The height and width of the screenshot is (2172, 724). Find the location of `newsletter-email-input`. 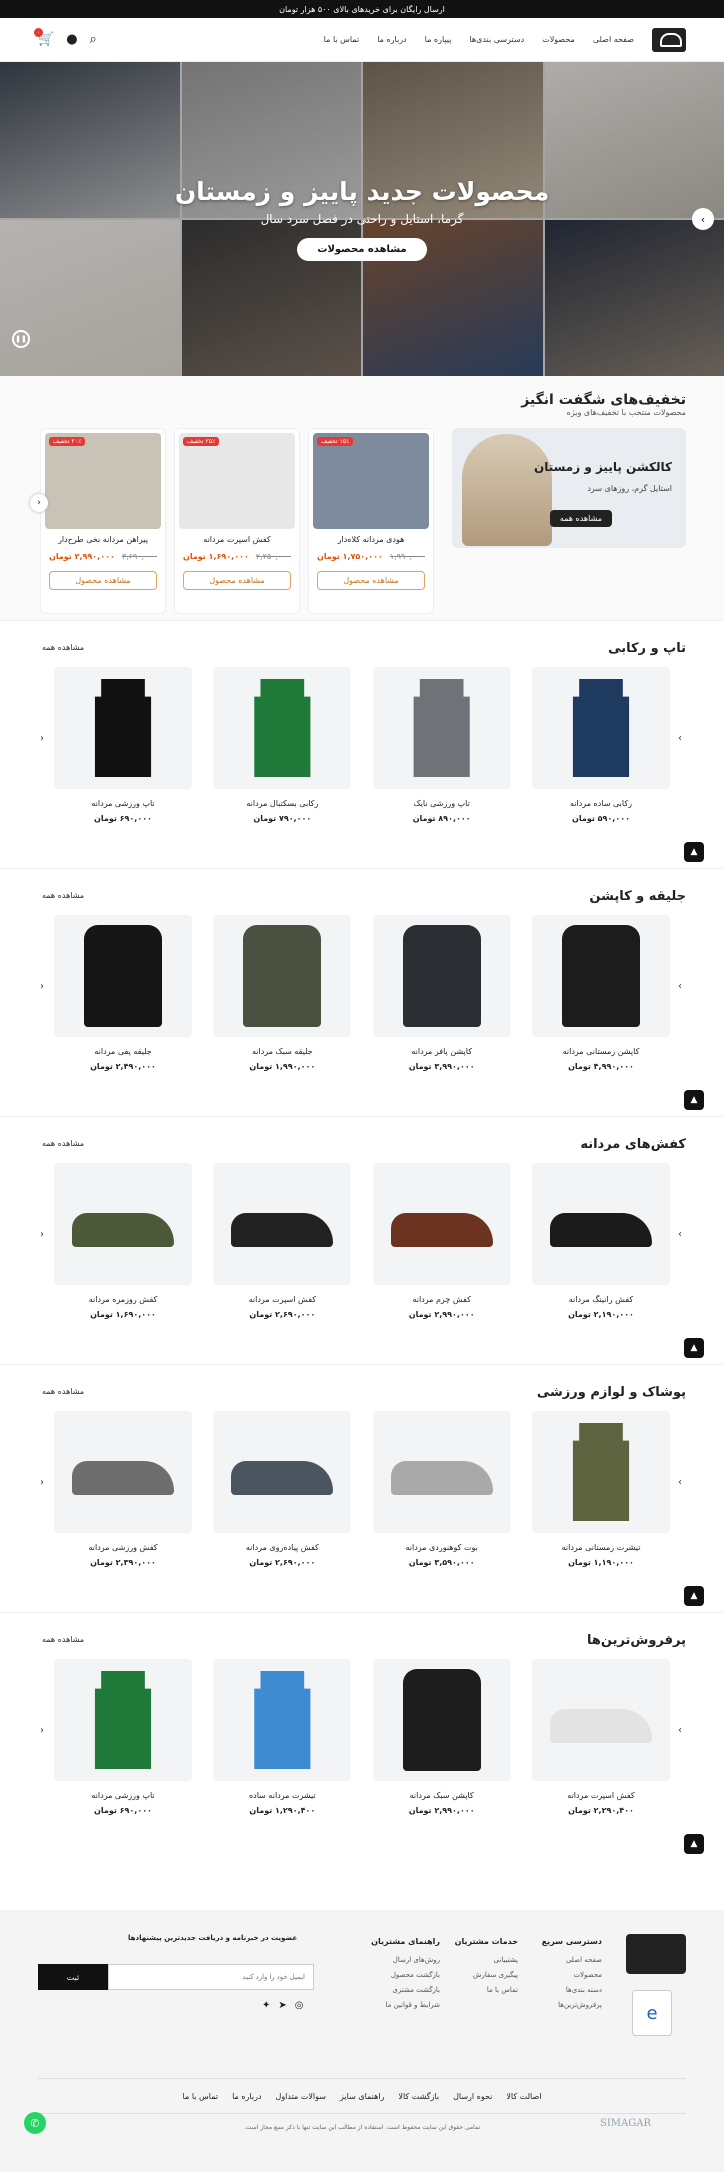

newsletter-email-input is located at coordinates (211, 1977).